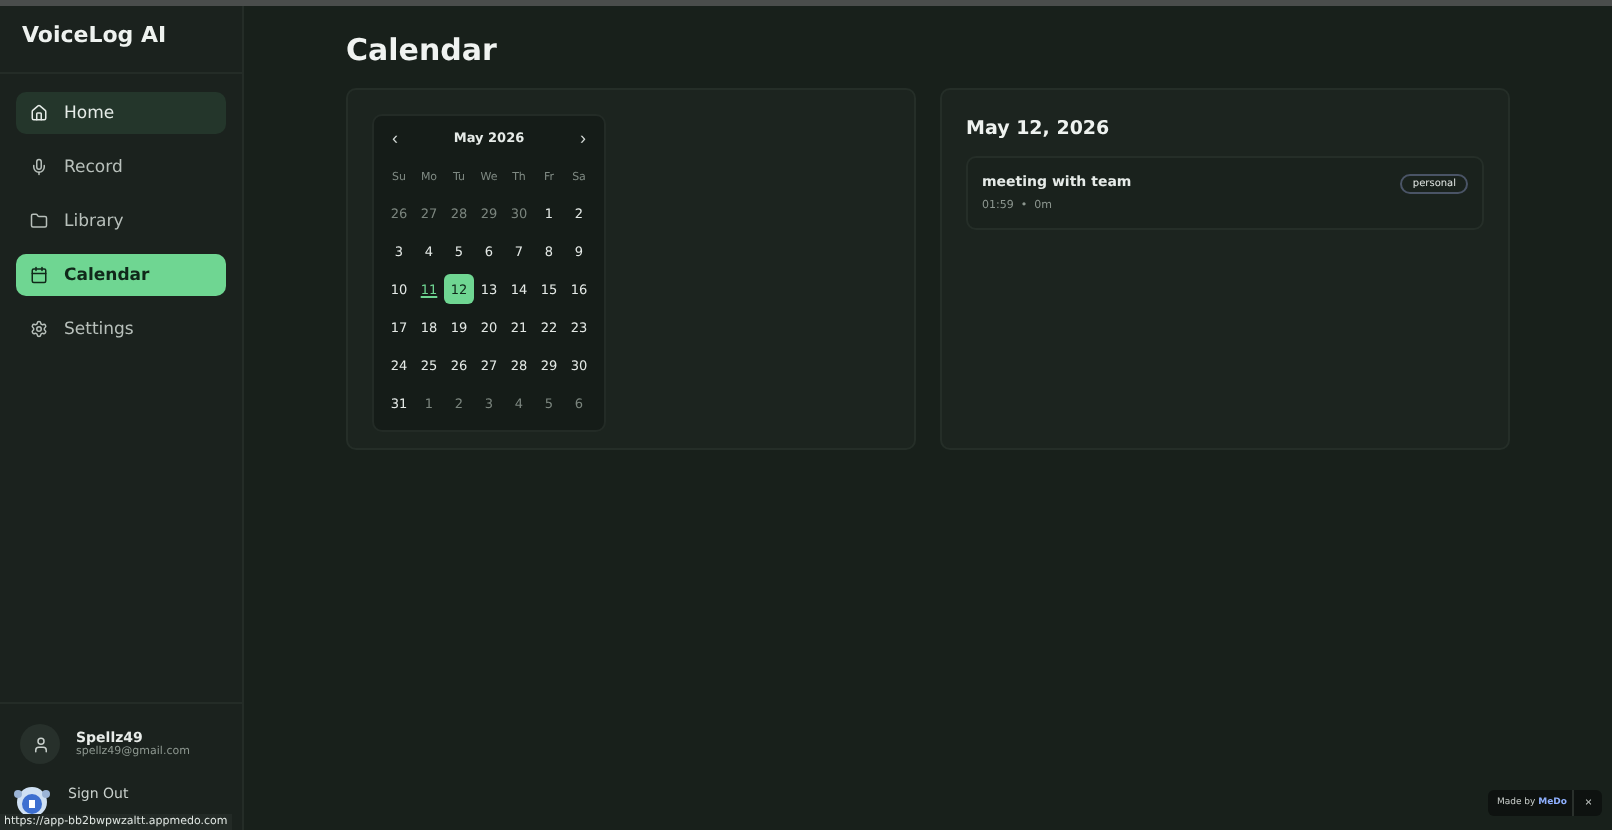 The height and width of the screenshot is (830, 1612). What do you see at coordinates (39, 221) in the screenshot?
I see `folder-icon` at bounding box center [39, 221].